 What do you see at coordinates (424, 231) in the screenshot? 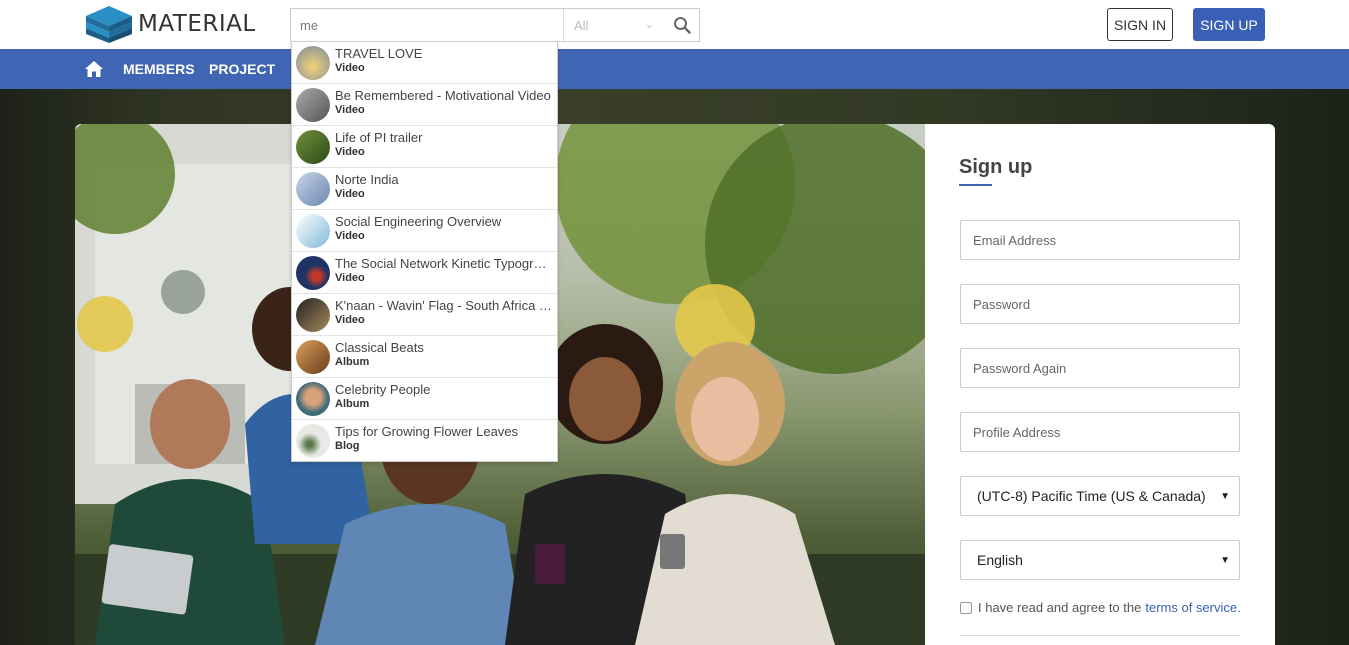
I see `search-result-item: Social Engineering Overview Video` at bounding box center [424, 231].